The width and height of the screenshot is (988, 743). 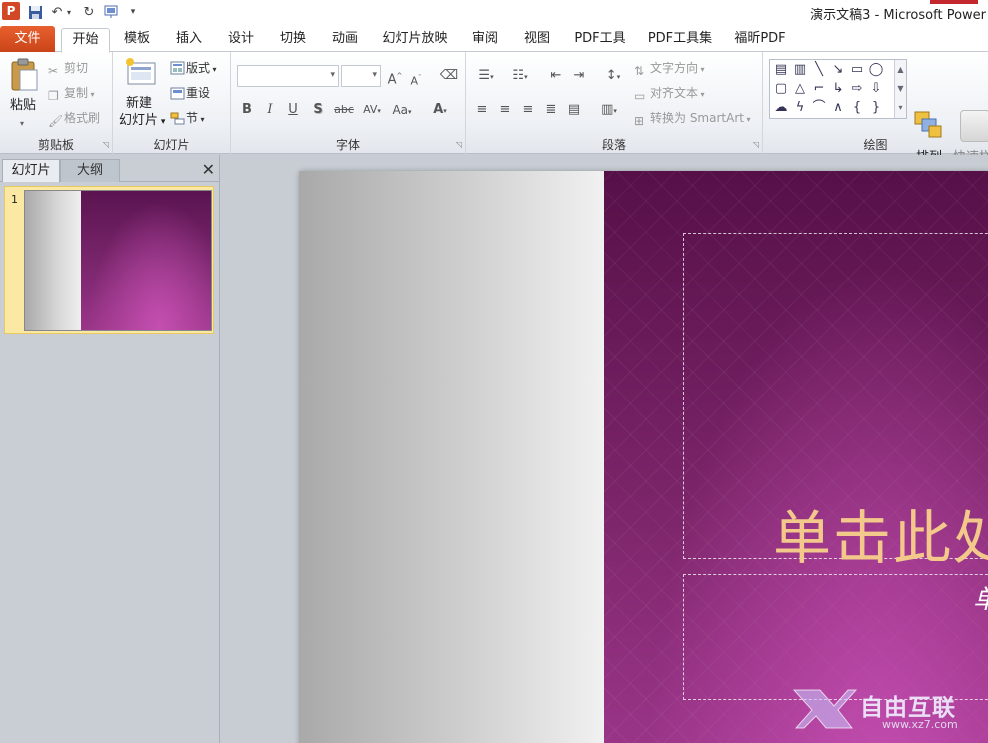 I want to click on convert-smartart-button: ⊞ 转换为 SmartArt ▾, so click(x=692, y=118).